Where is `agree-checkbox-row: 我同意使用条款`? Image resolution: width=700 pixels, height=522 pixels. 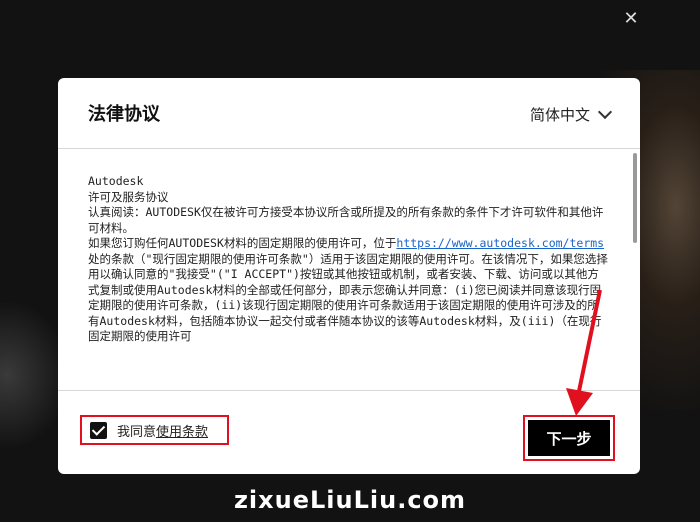
agree-checkbox-row: 我同意使用条款 is located at coordinates (154, 430).